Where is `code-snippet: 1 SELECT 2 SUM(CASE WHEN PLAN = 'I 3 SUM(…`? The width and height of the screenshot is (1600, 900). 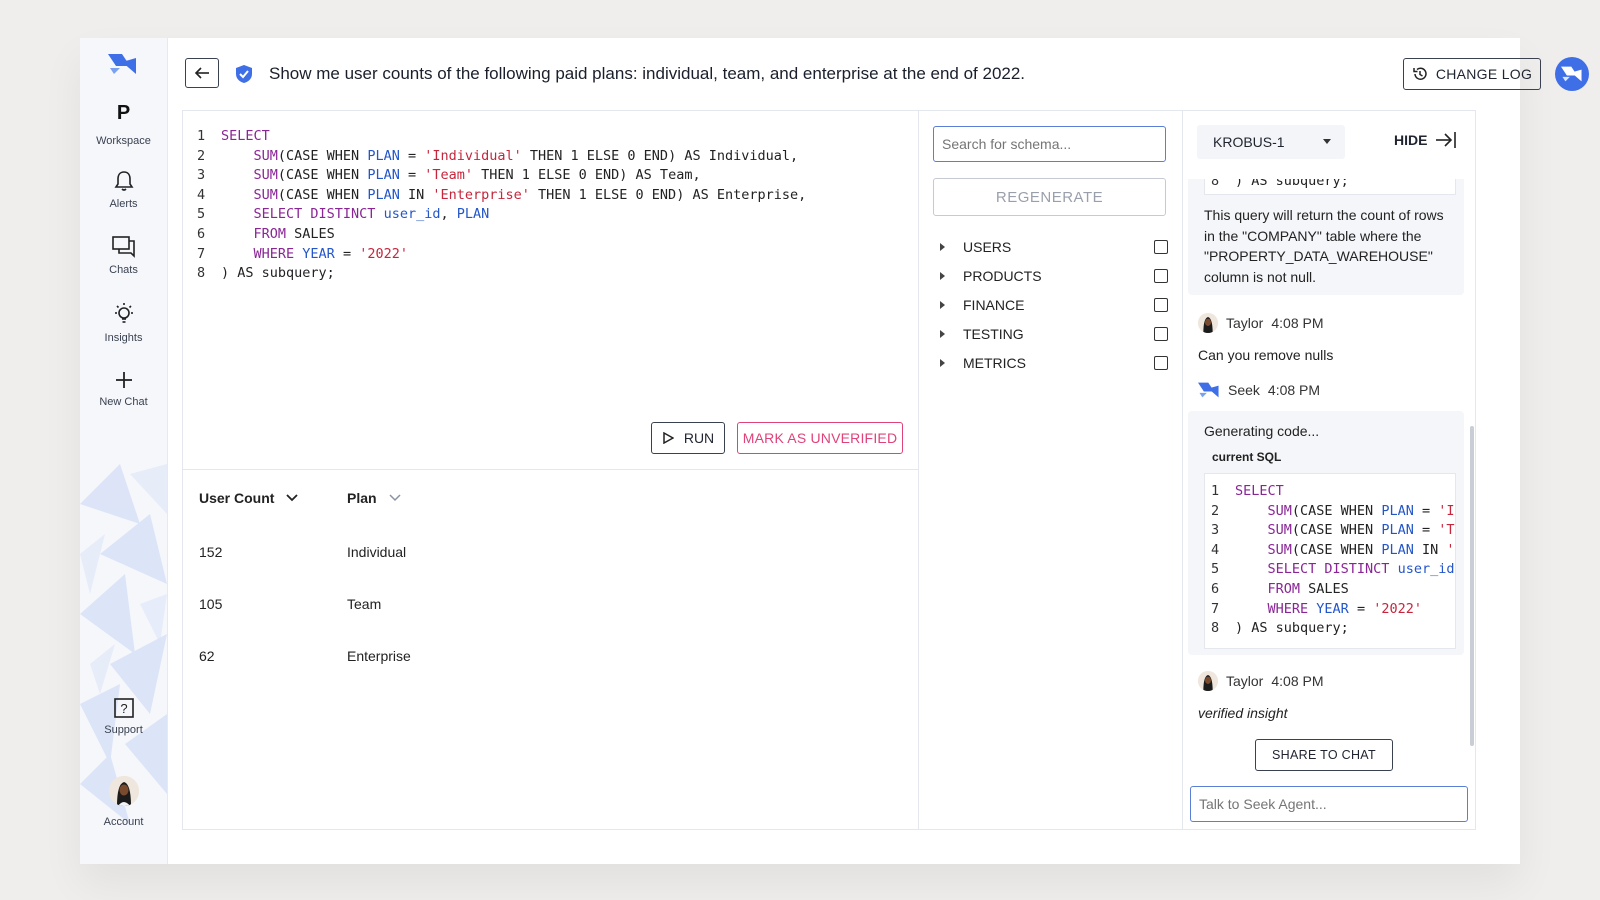
code-snippet: 1 SELECT 2 SUM(CASE WHEN PLAN = 'I 3 SUM(… is located at coordinates (1330, 561).